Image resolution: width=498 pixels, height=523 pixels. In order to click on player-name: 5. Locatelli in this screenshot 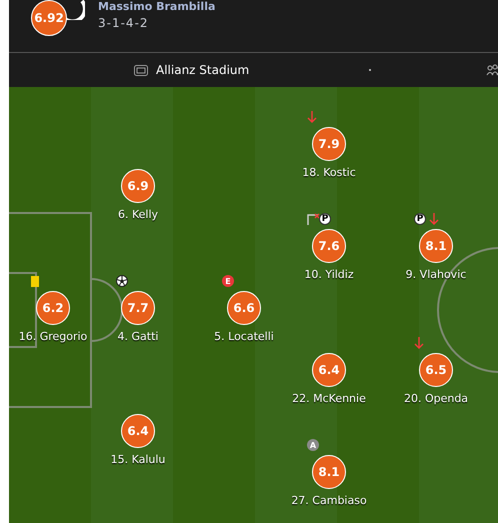, I will do `click(244, 336)`.